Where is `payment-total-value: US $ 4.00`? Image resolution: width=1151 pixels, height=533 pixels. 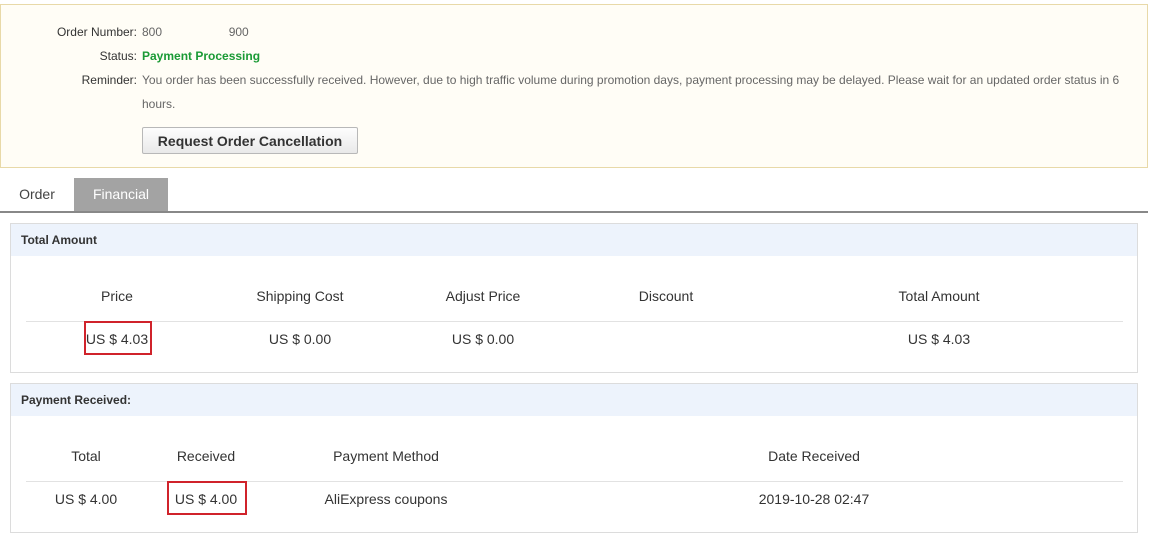
payment-total-value: US $ 4.00 is located at coordinates (86, 499).